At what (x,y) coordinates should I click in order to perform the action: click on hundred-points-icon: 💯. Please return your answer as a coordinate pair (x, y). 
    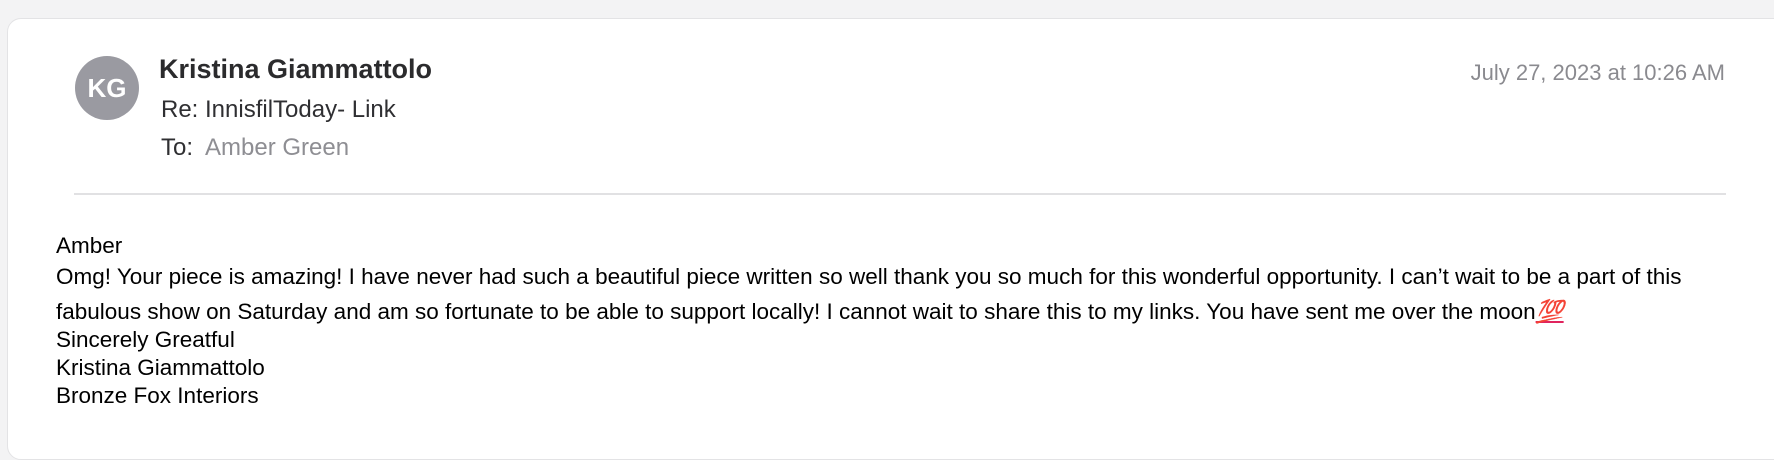
    Looking at the image, I should click on (1549, 311).